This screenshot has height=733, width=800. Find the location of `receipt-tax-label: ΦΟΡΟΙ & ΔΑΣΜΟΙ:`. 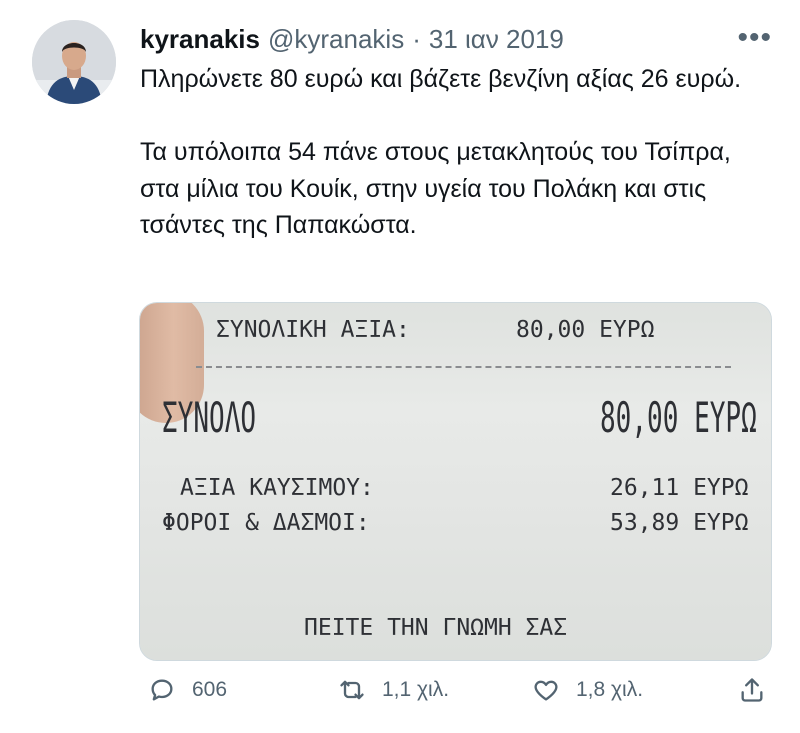

receipt-tax-label: ΦΟΡΟΙ & ΔΑΣΜΟΙ: is located at coordinates (266, 523).